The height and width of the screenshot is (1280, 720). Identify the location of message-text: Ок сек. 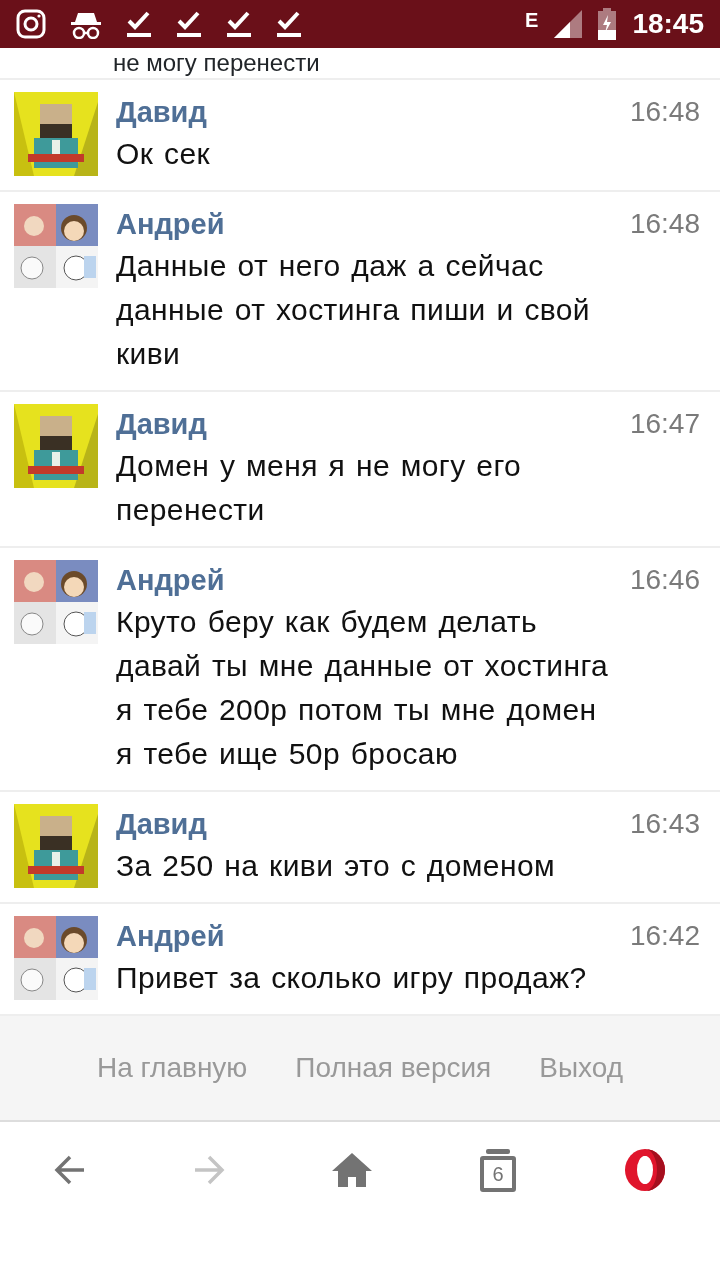
(163, 154).